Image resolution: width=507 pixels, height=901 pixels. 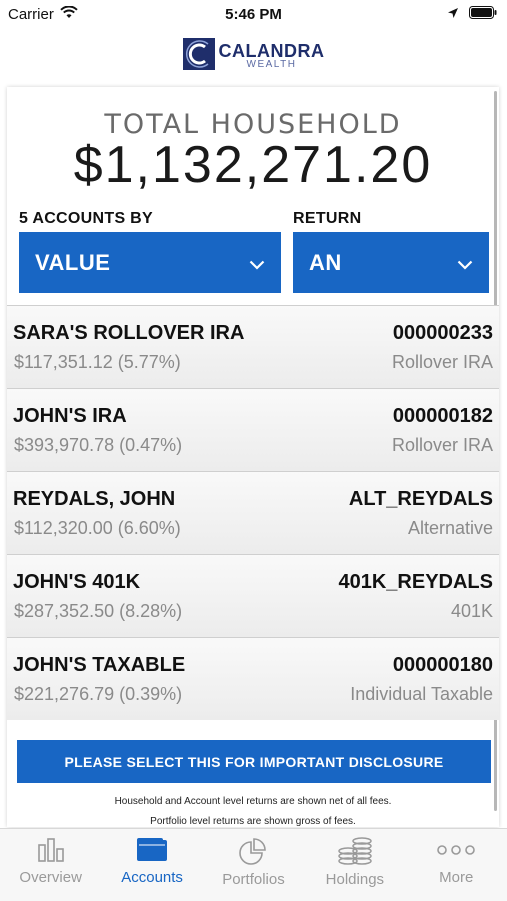 What do you see at coordinates (253, 879) in the screenshot?
I see `tab-label: Portfolios` at bounding box center [253, 879].